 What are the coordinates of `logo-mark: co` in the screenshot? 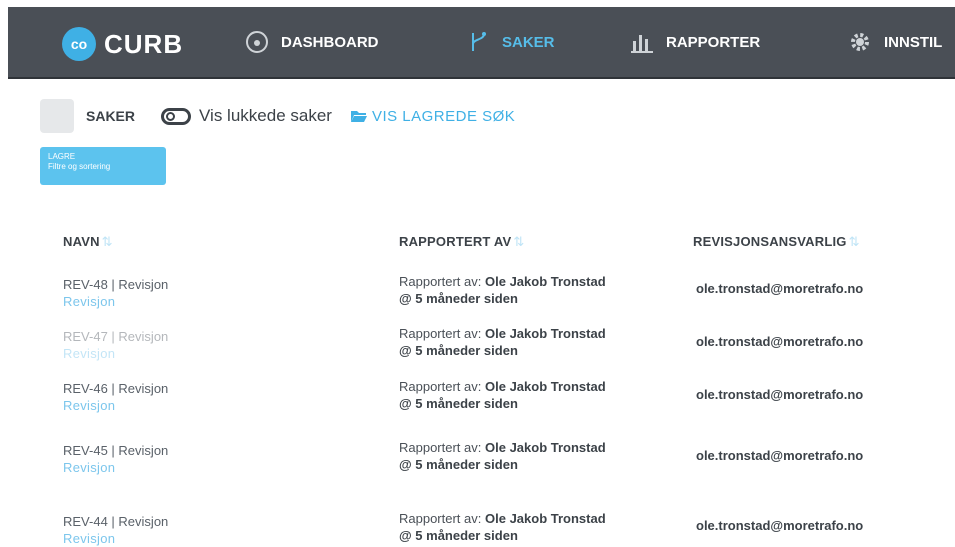 It's located at (79, 44).